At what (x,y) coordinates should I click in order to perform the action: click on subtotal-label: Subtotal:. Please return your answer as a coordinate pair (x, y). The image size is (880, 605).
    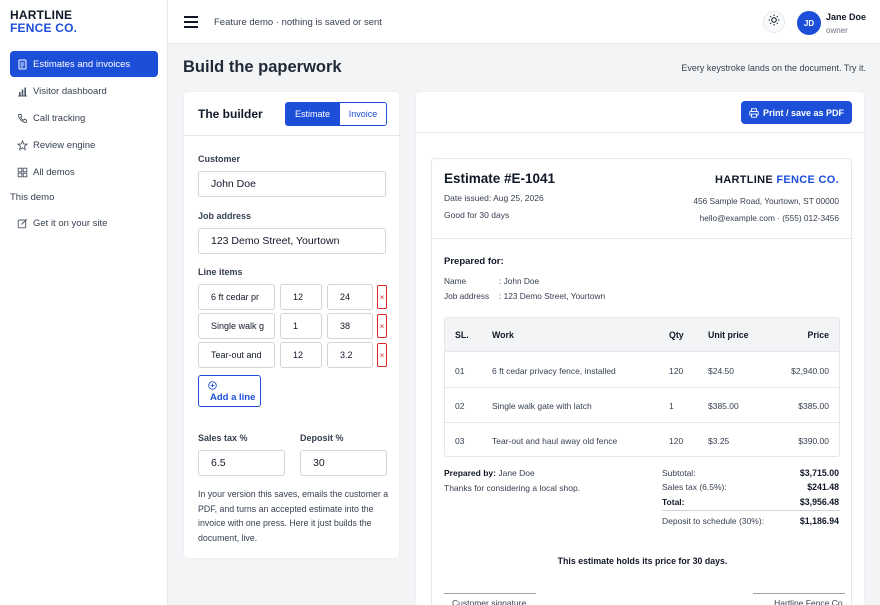
    Looking at the image, I should click on (679, 473).